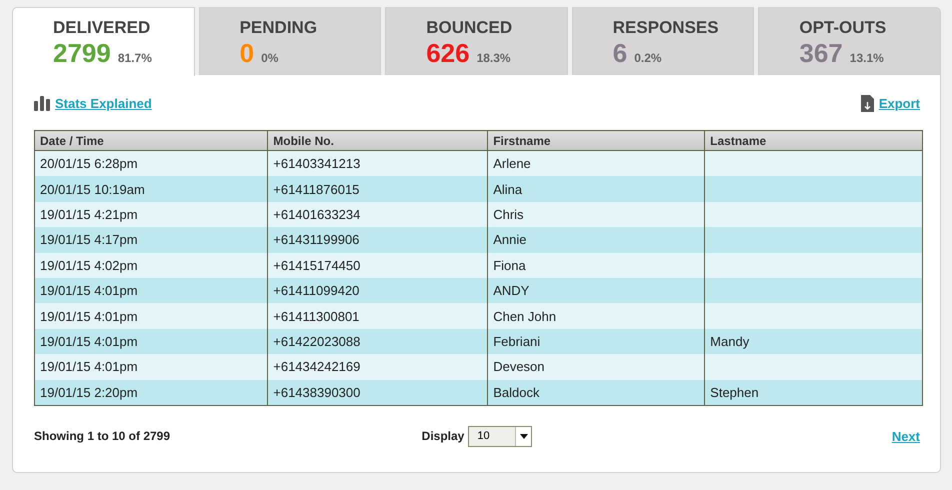  What do you see at coordinates (813, 393) in the screenshot?
I see `table-cell: Stephen` at bounding box center [813, 393].